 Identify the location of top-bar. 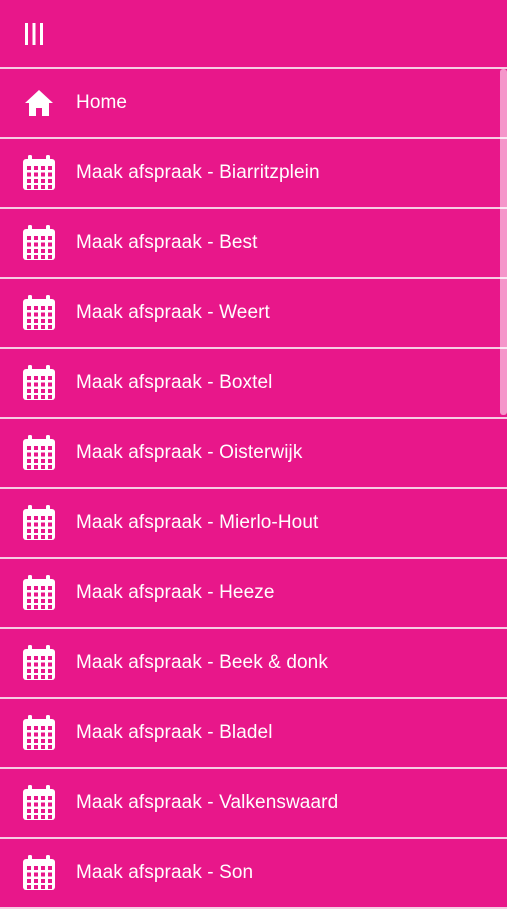
(253, 33).